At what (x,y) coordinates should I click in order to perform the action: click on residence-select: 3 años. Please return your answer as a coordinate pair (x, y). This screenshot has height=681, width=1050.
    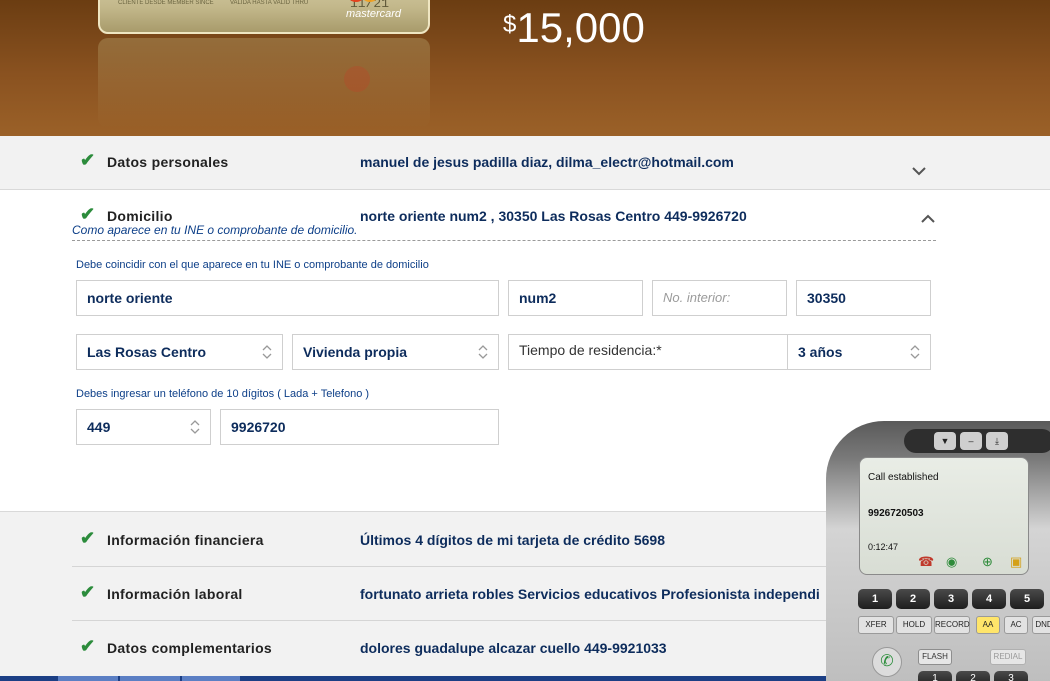
    Looking at the image, I should click on (859, 352).